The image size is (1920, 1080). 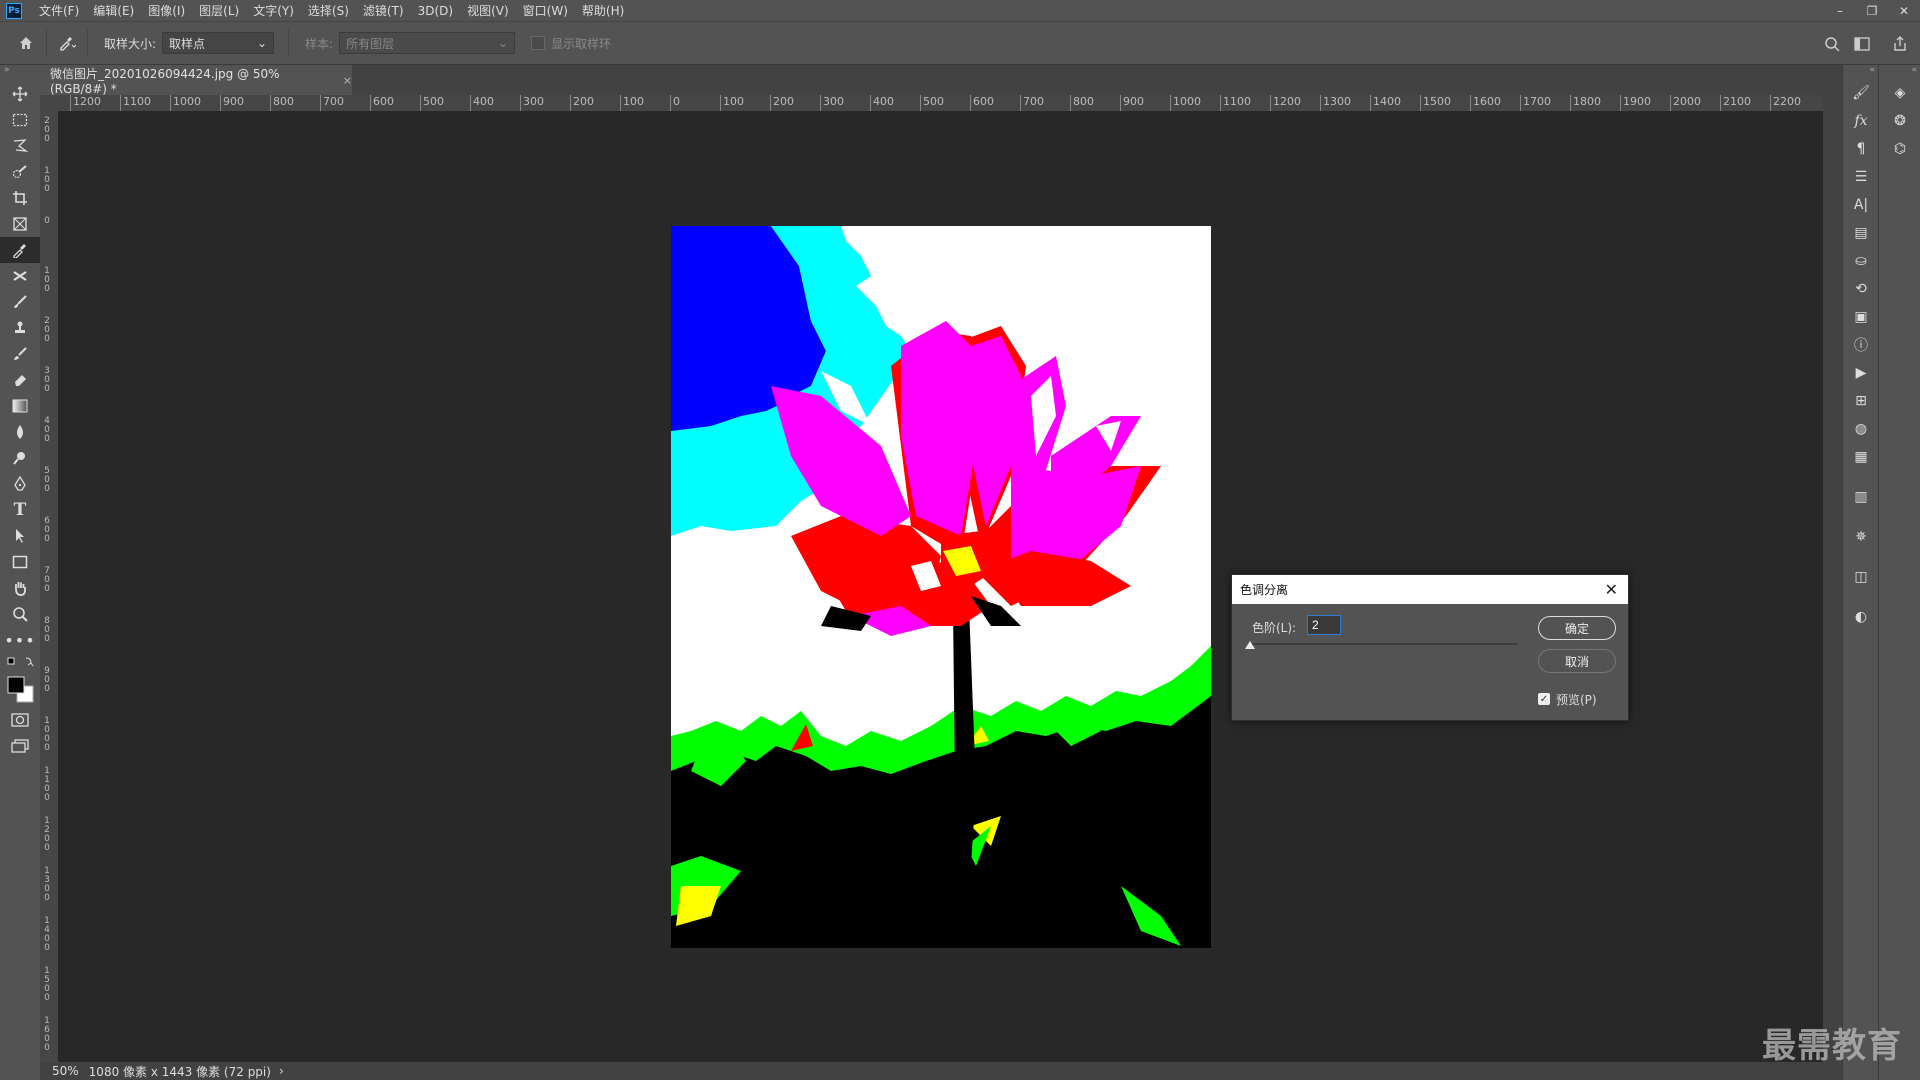 What do you see at coordinates (166, 10) in the screenshot?
I see `menu-image: 图像(I)` at bounding box center [166, 10].